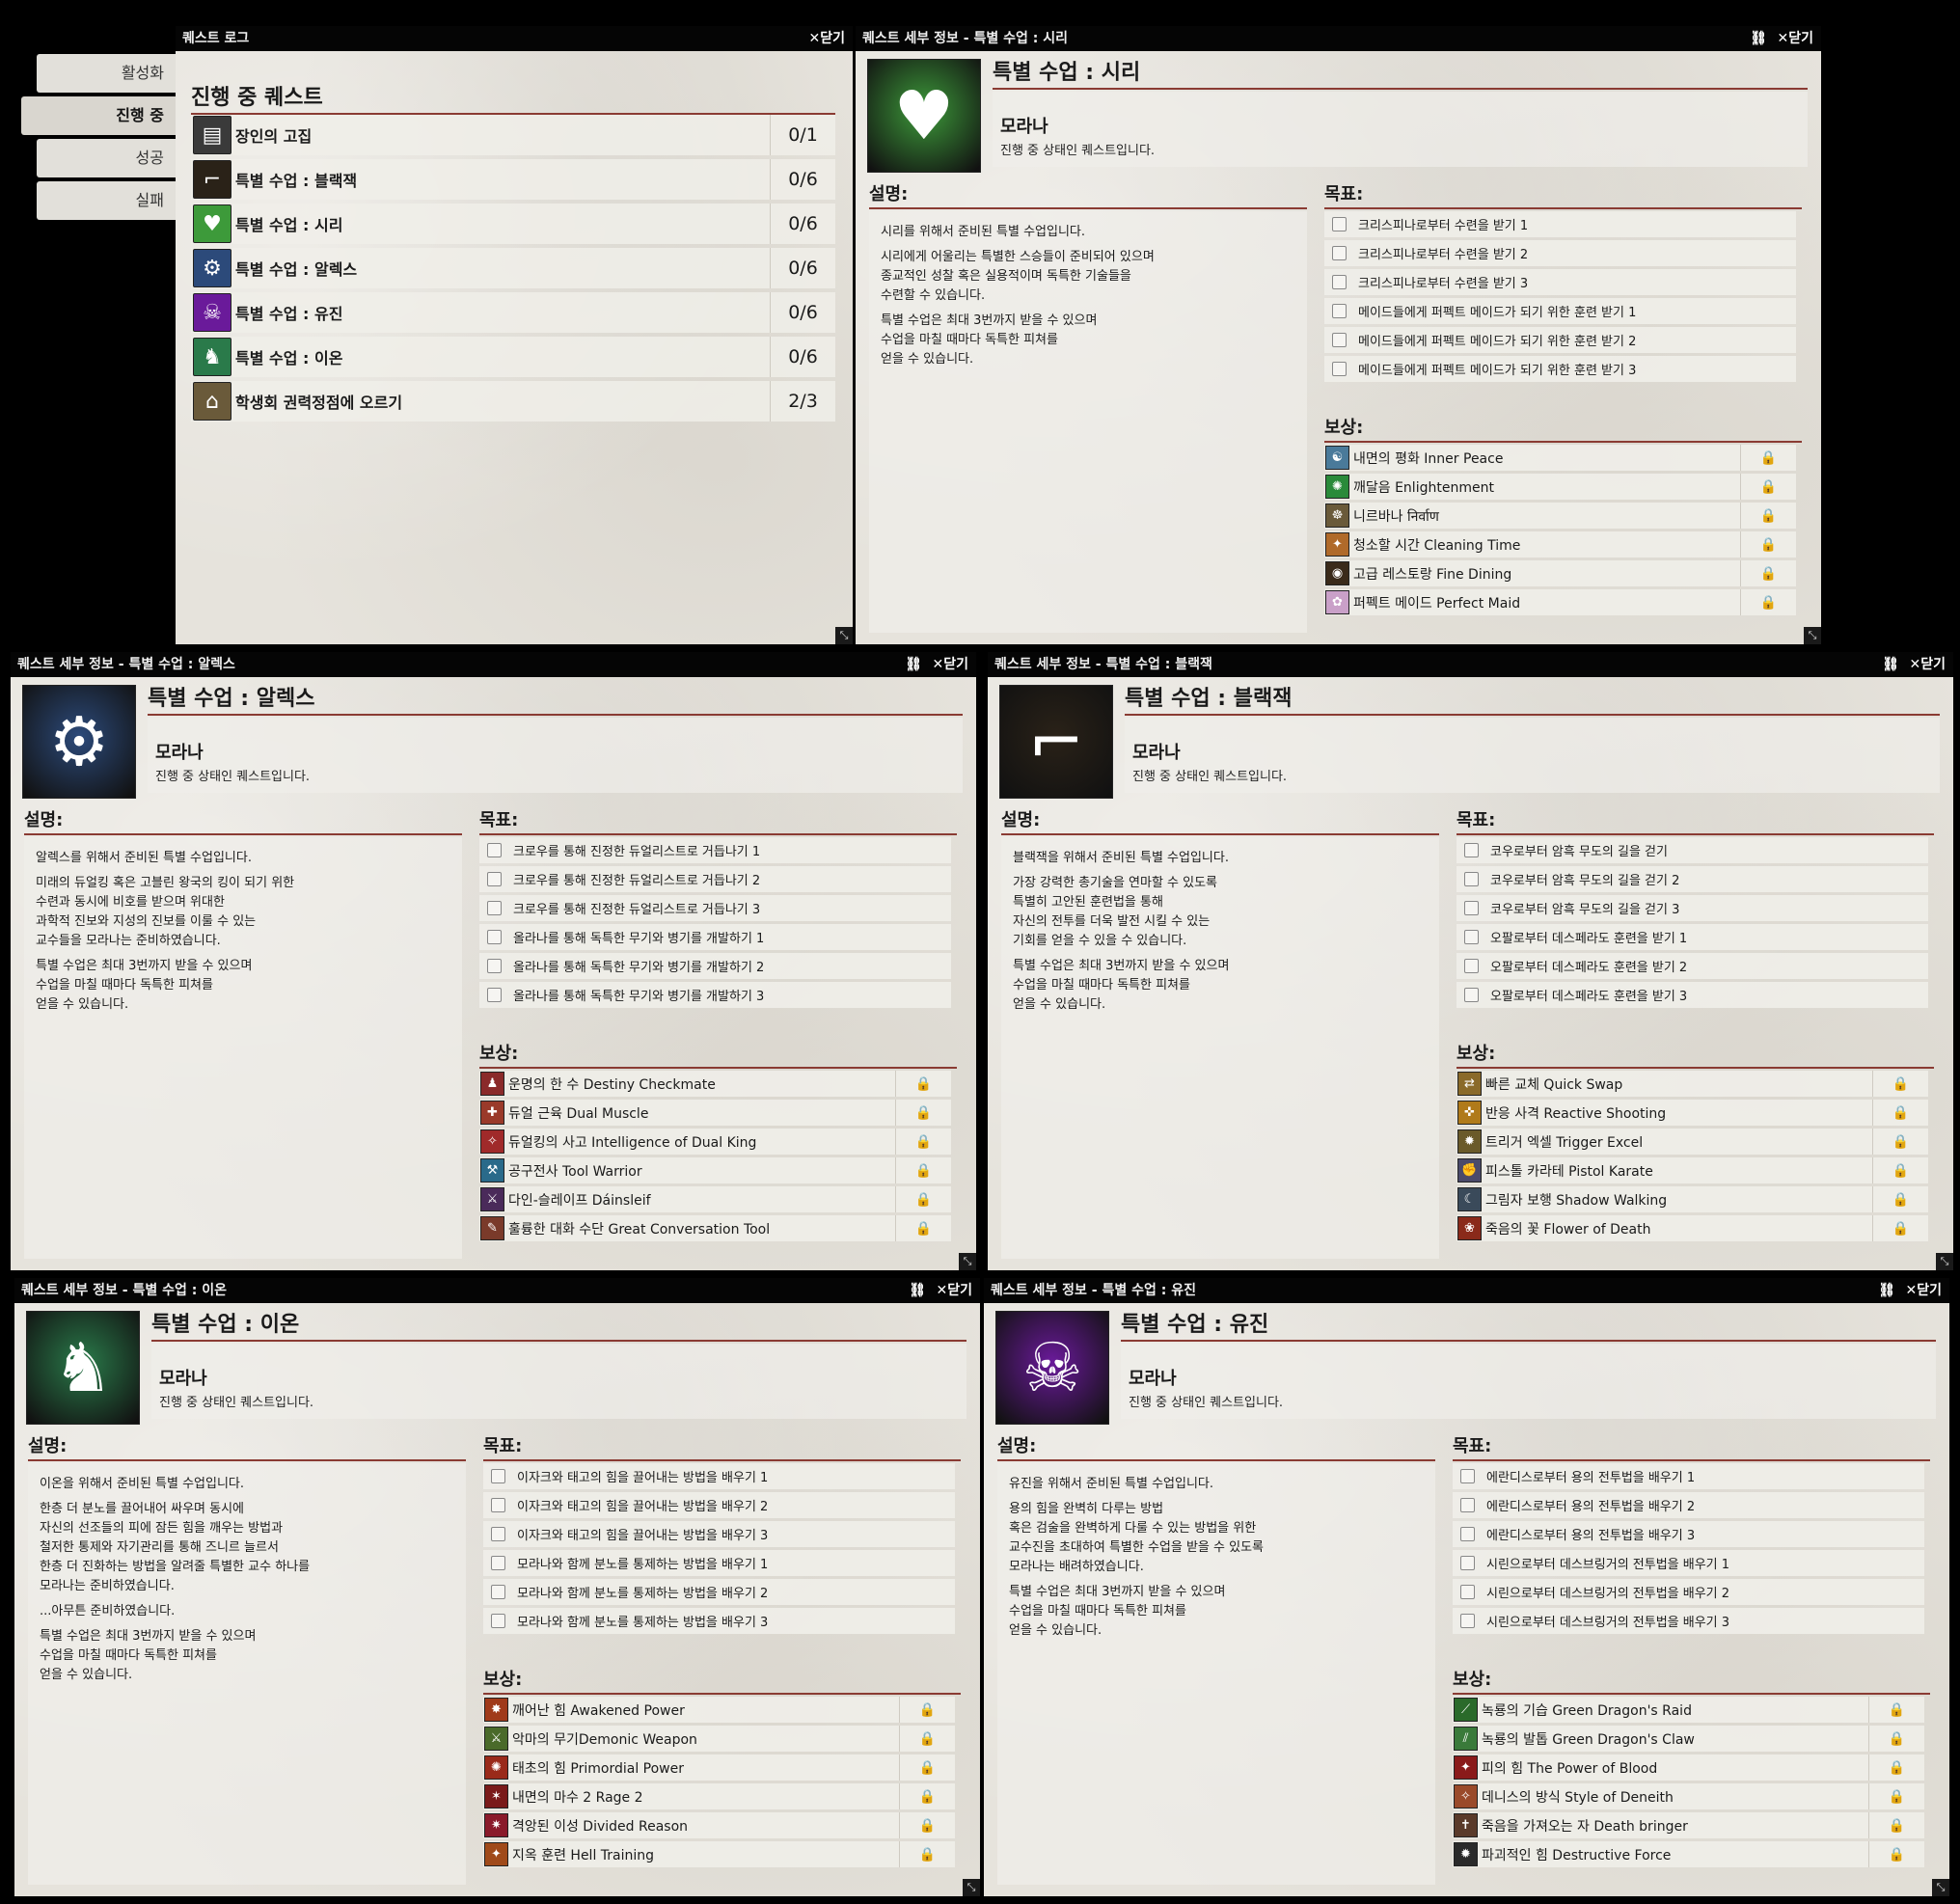 Image resolution: width=1960 pixels, height=1904 pixels. I want to click on reward-row: ✝ 죽음을 가져오는 자 Death bringer 🔒, so click(1688, 1825).